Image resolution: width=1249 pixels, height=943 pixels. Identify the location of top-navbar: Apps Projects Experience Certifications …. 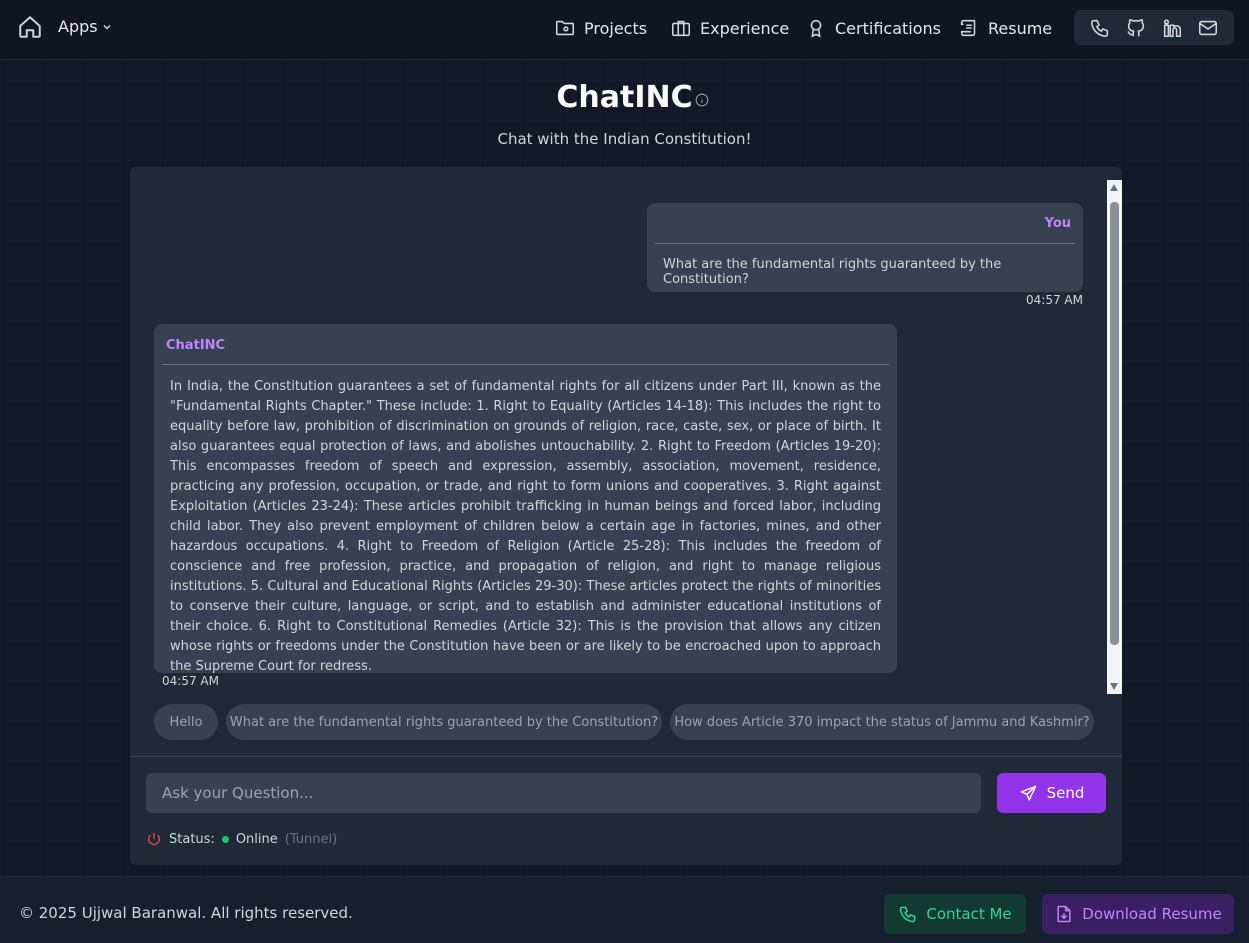
(624, 30).